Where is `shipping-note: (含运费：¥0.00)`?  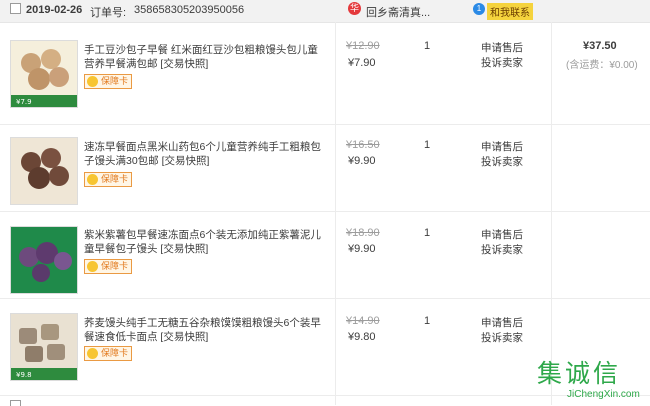 shipping-note: (含运费：¥0.00) is located at coordinates (602, 65).